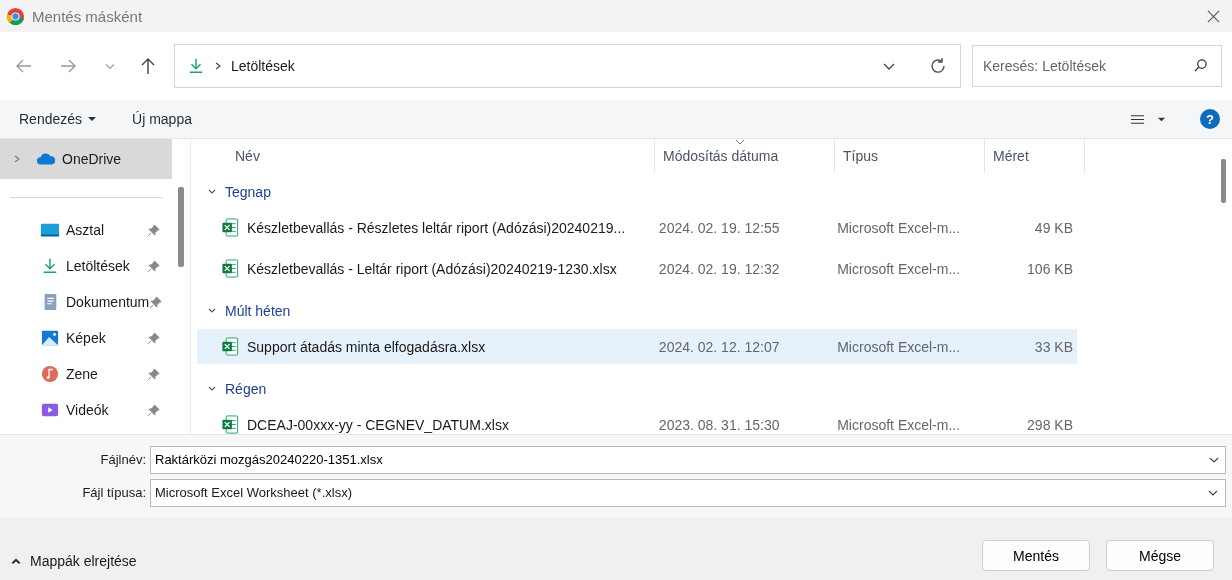 Image resolution: width=1232 pixels, height=580 pixels. What do you see at coordinates (73, 560) in the screenshot?
I see `hide-folders-link: Mappák elrejtése` at bounding box center [73, 560].